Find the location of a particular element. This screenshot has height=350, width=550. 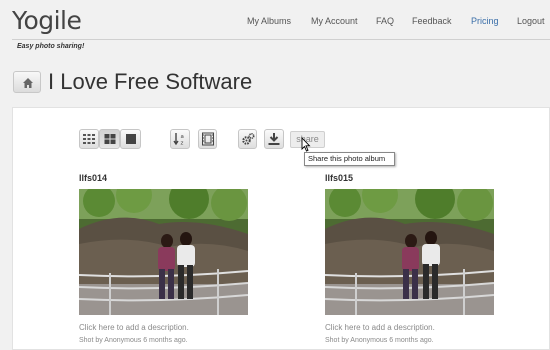

home-icon is located at coordinates (28, 83).